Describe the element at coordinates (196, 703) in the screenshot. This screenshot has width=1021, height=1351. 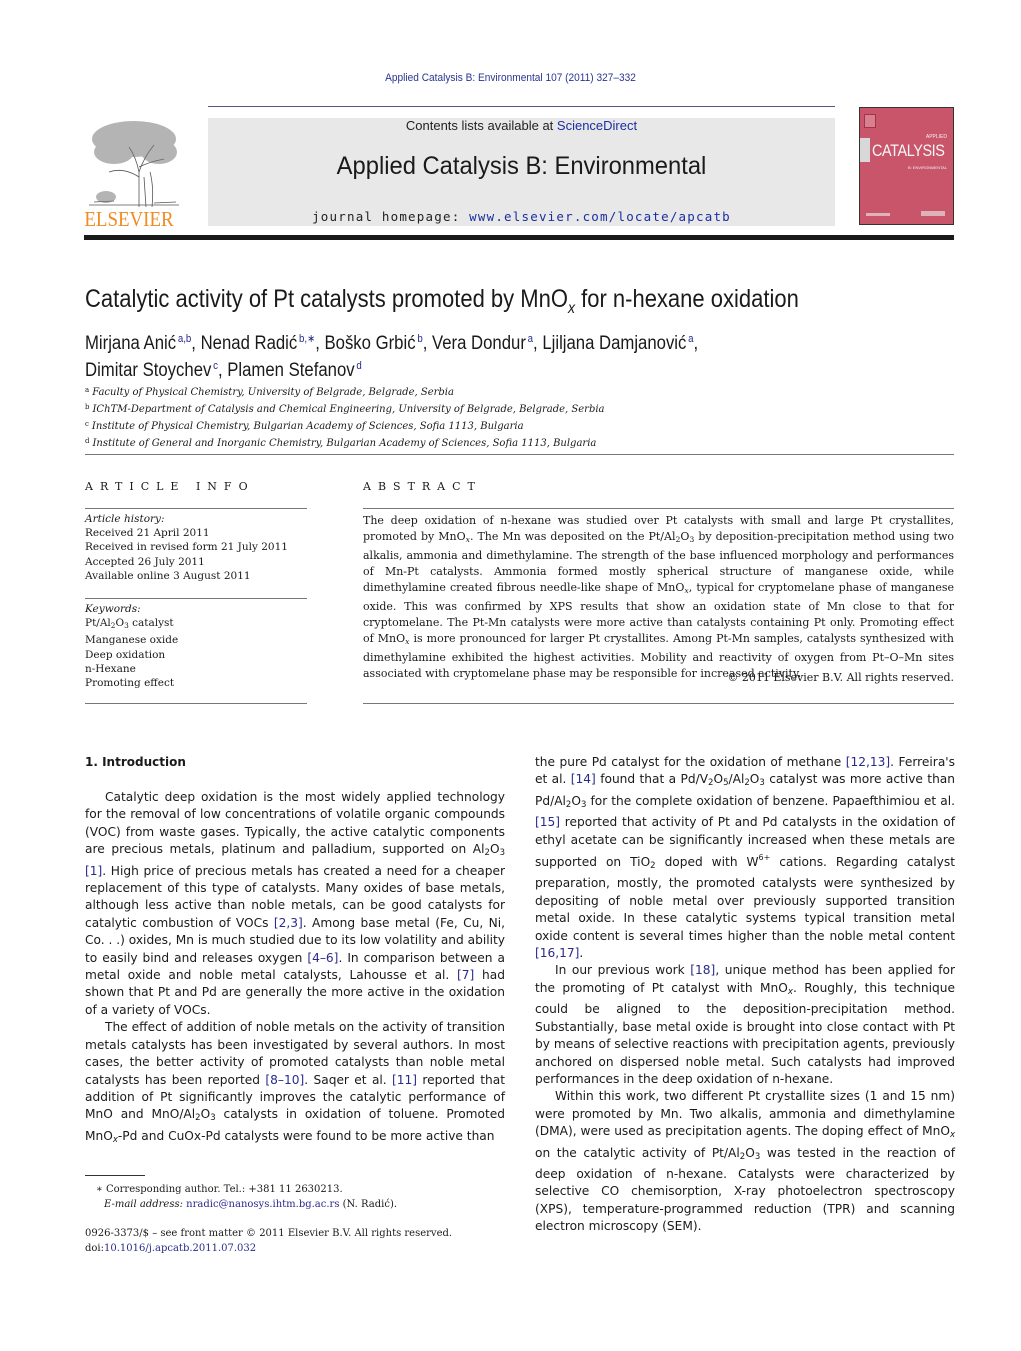
I see `article-info-rule-bottom` at that location.